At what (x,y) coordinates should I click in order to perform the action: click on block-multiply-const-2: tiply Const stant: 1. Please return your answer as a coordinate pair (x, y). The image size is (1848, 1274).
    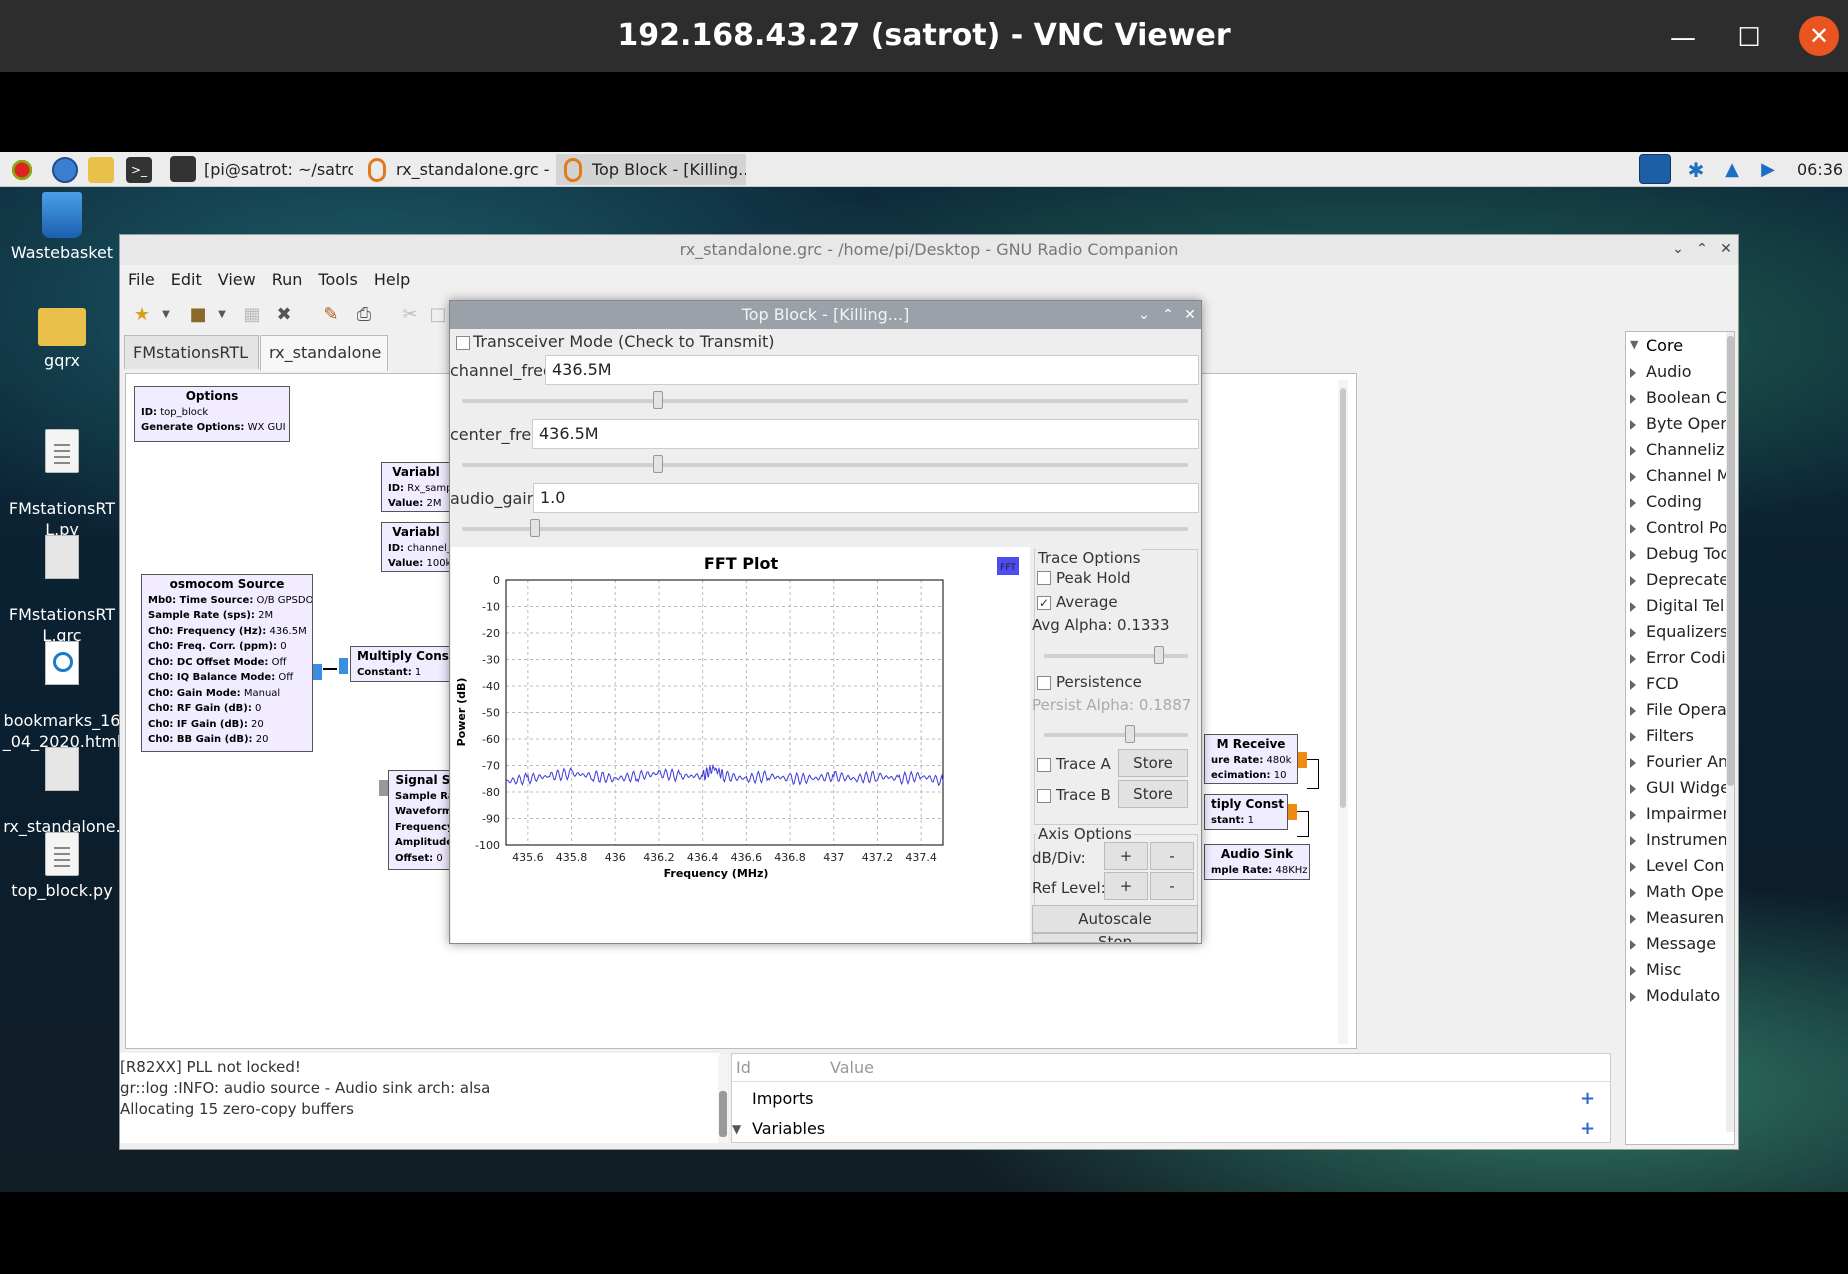
    Looking at the image, I should click on (1246, 812).